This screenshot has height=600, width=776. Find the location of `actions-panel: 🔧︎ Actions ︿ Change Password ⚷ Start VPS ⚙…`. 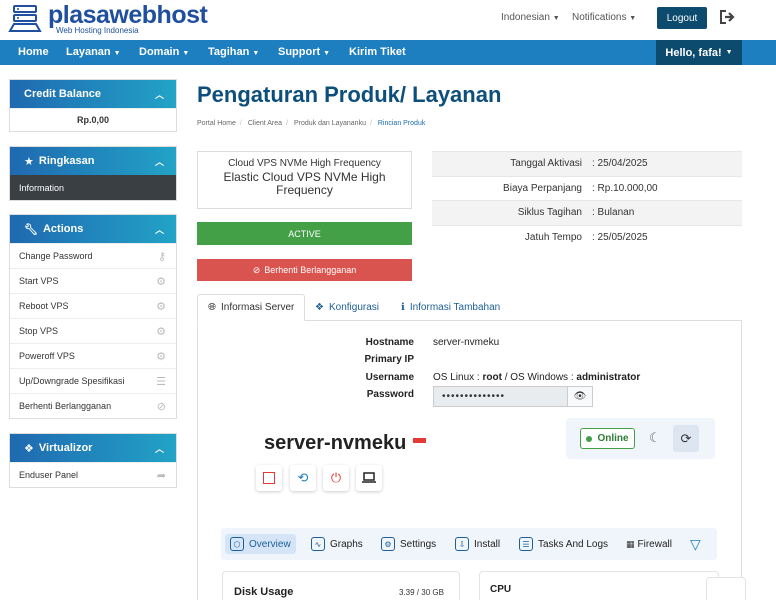

actions-panel: 🔧︎ Actions ︿ Change Password ⚷ Start VPS ⚙… is located at coordinates (93, 316).